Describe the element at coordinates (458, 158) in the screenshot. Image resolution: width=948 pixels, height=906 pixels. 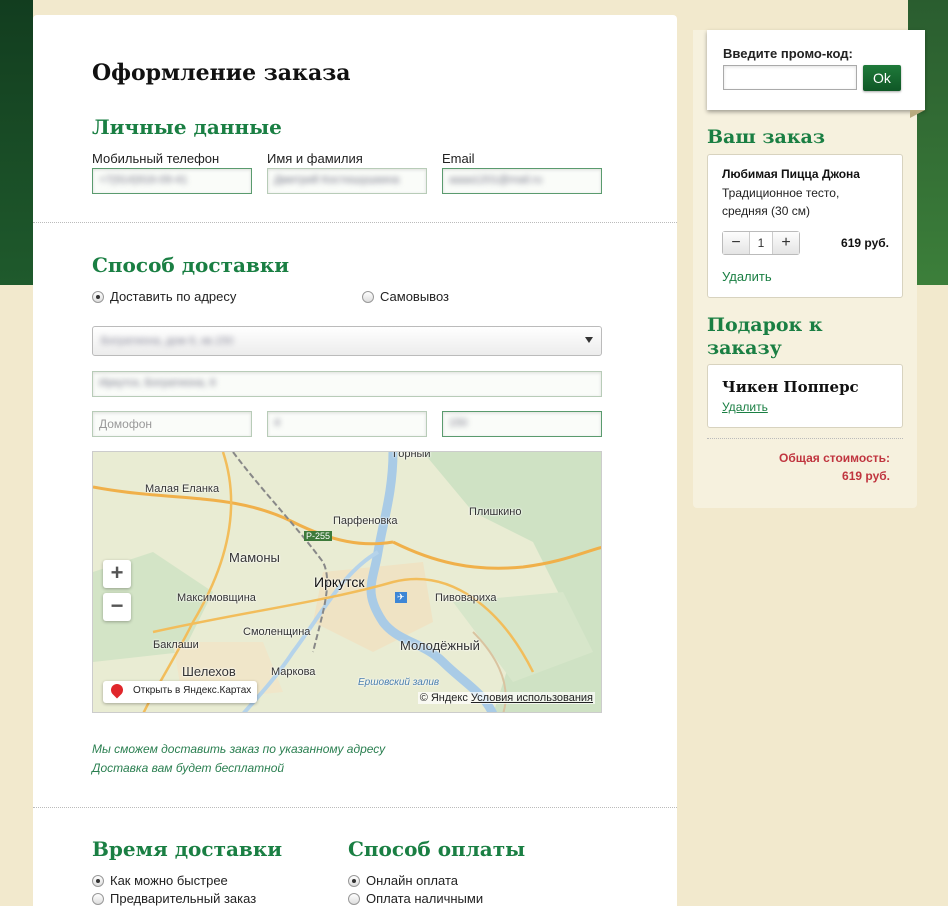
I see `email-label: Email` at that location.